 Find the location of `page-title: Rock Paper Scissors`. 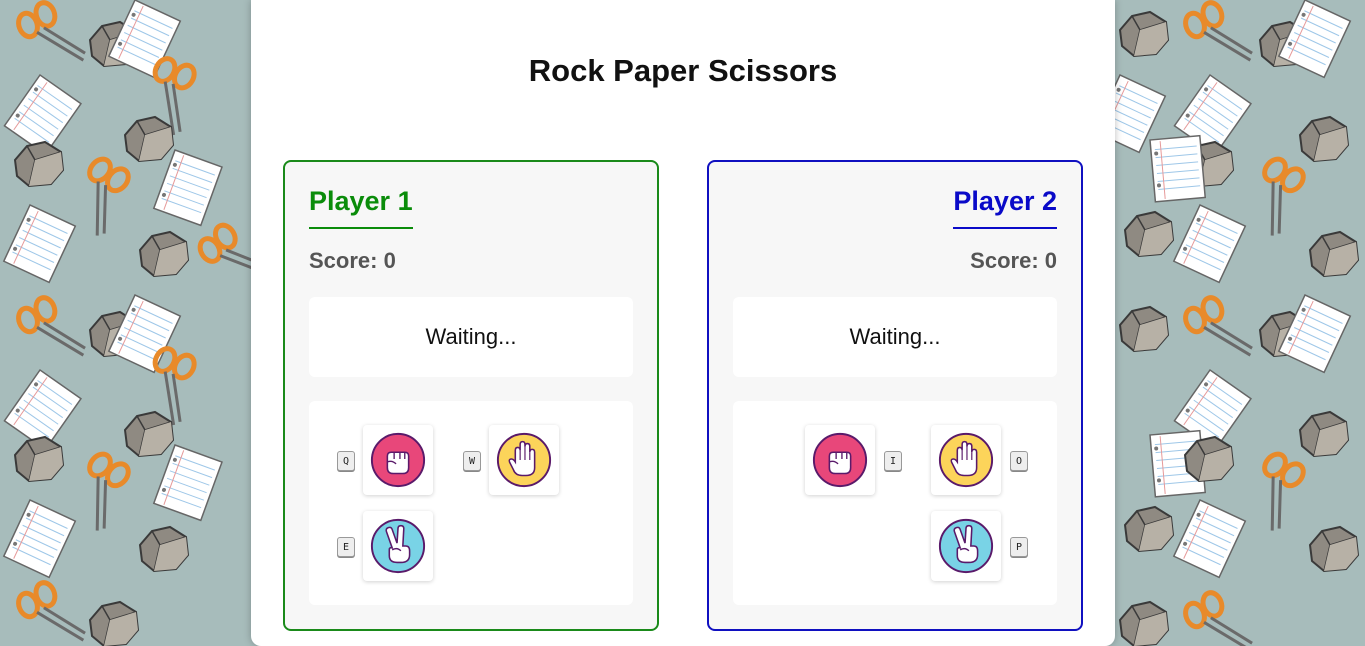

page-title: Rock Paper Scissors is located at coordinates (683, 70).